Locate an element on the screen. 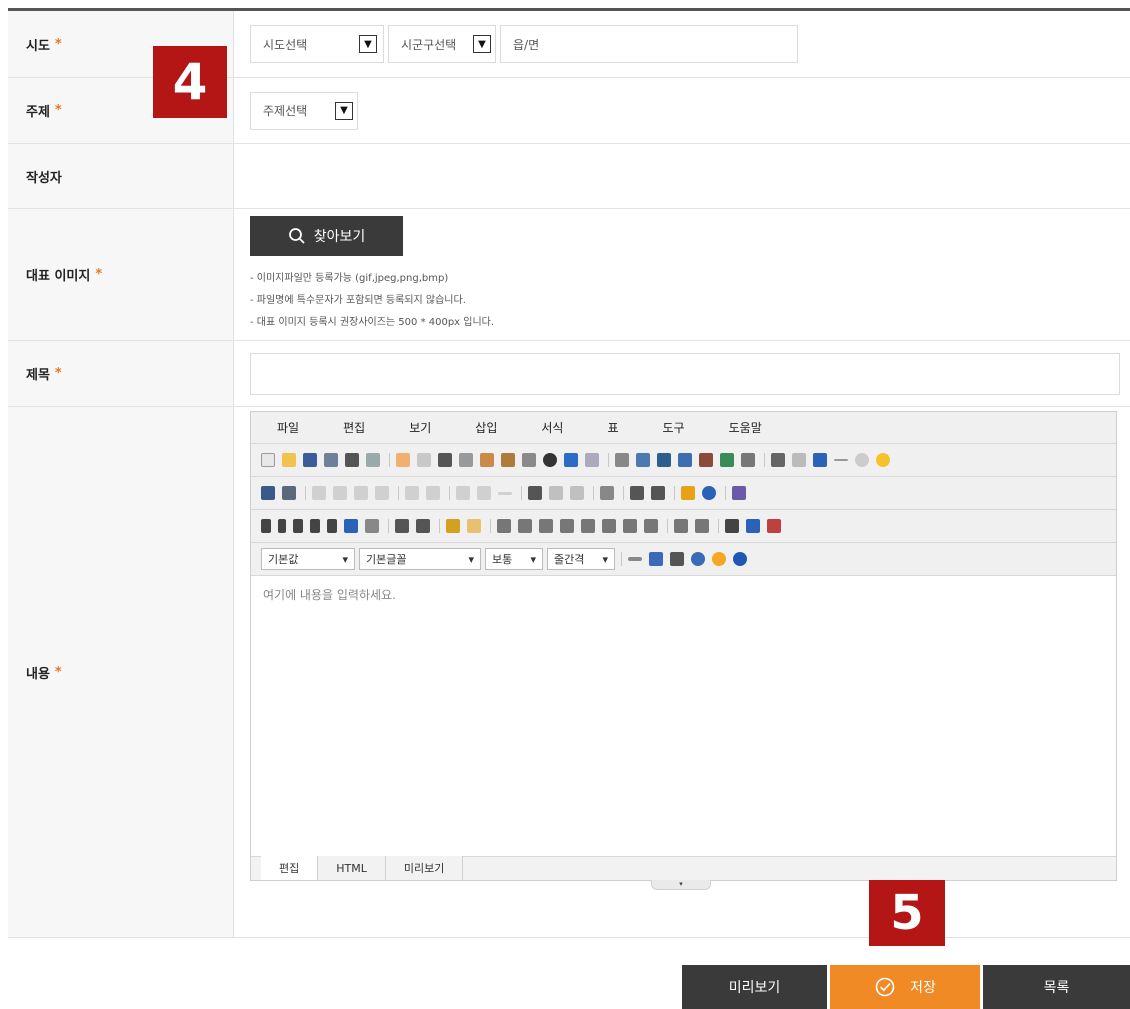 The width and height of the screenshot is (1130, 1009). menu-help: 도움말 is located at coordinates (745, 427).